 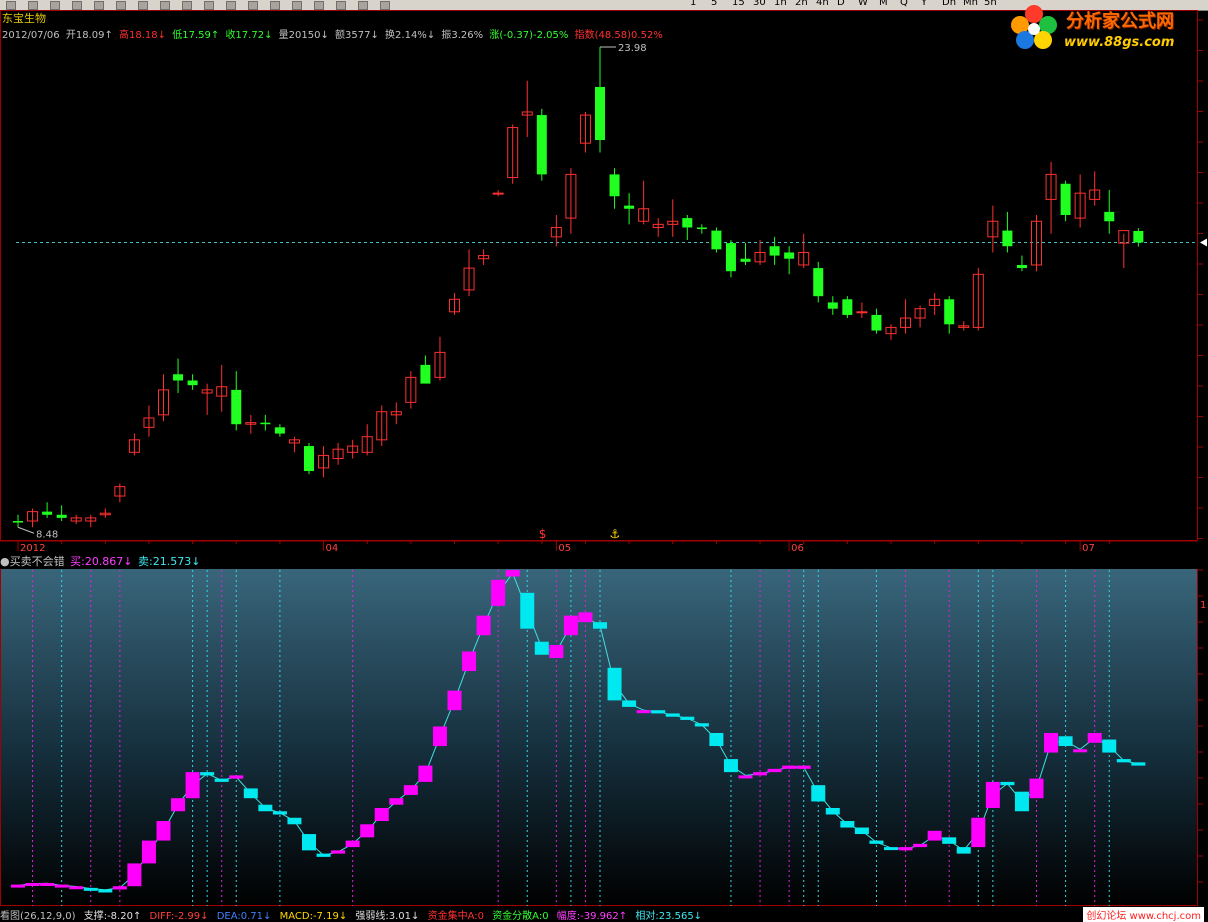 I want to click on toolbar-period-12: Dh, so click(x=949, y=4).